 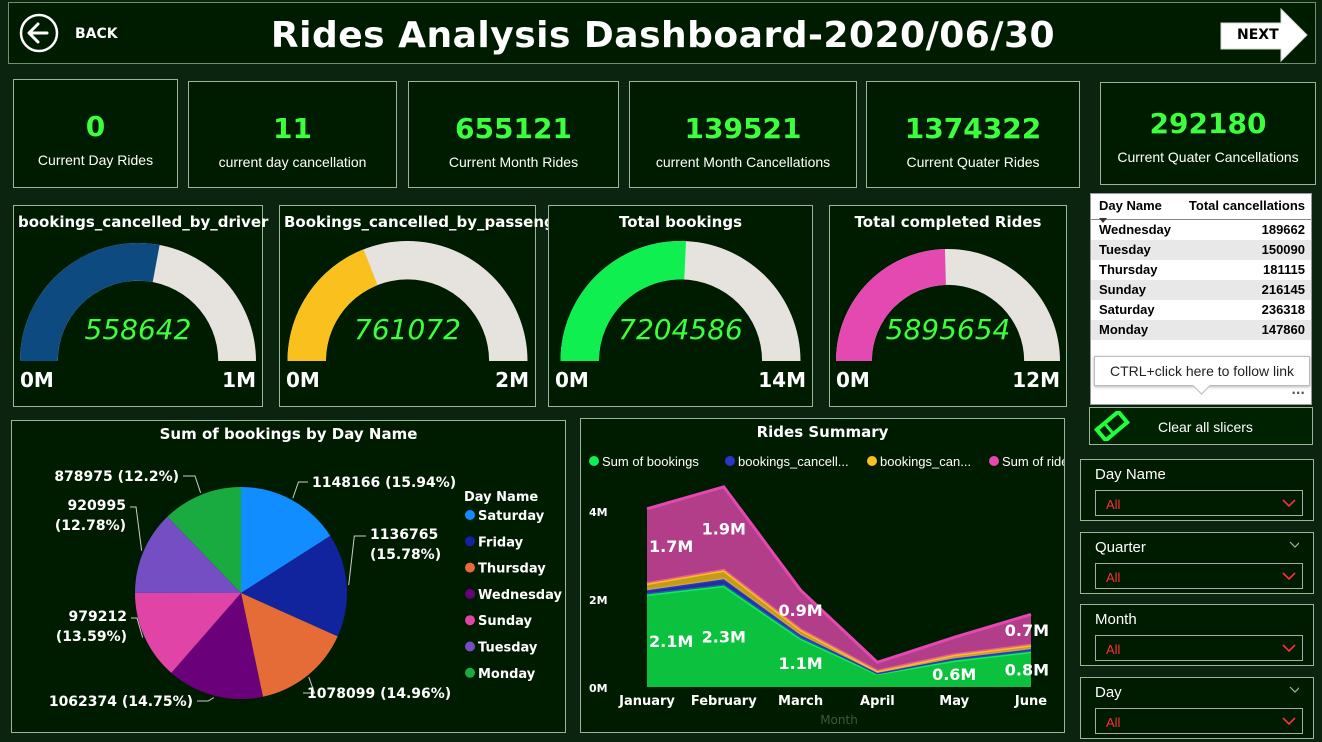 I want to click on table-row: Tuesday 150090, so click(x=1201, y=250).